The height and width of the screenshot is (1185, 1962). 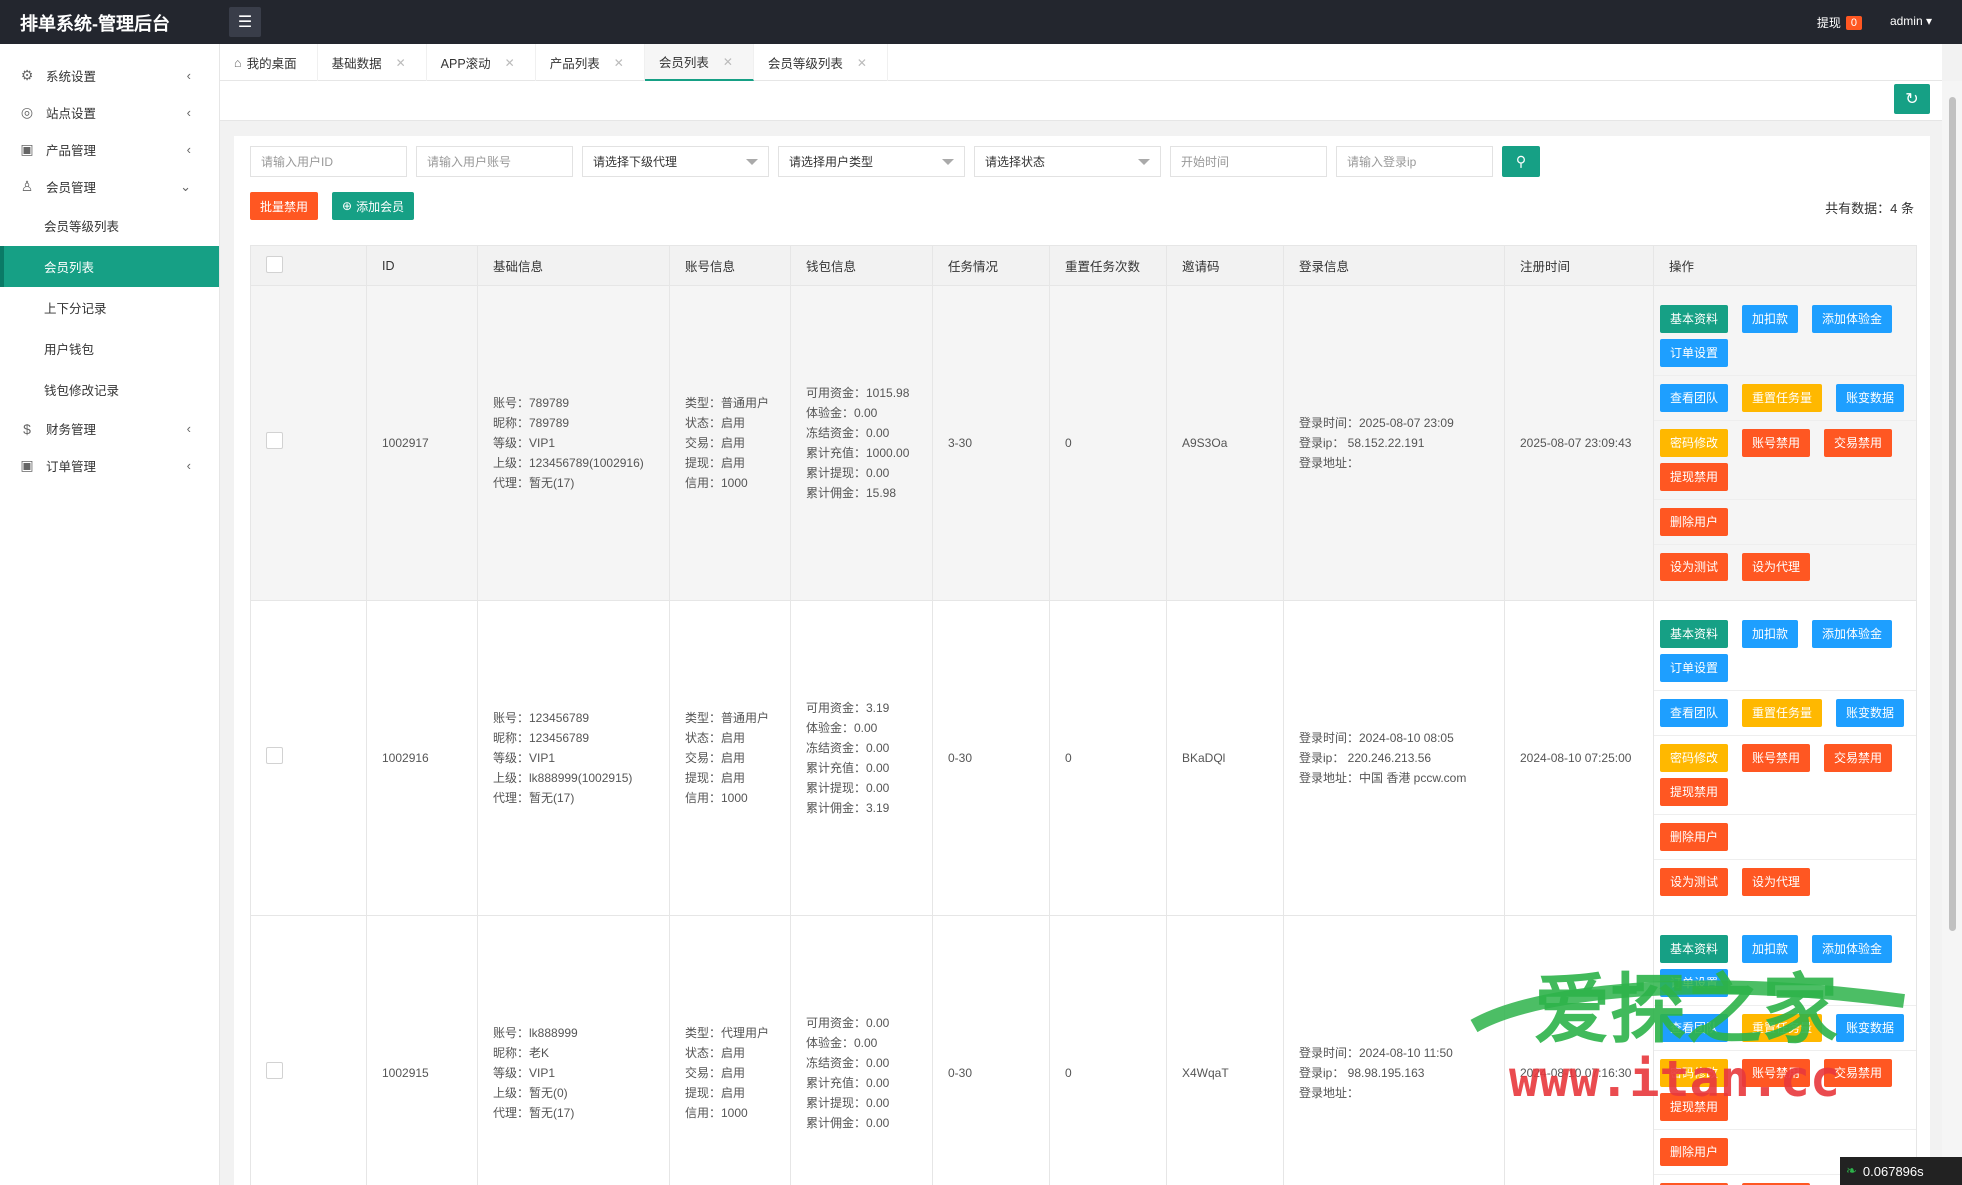 What do you see at coordinates (1067, 161) in the screenshot?
I see `status-select: 请选择状态` at bounding box center [1067, 161].